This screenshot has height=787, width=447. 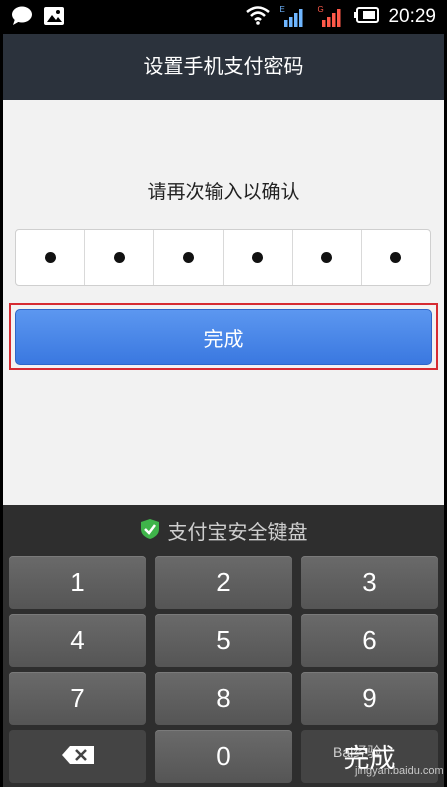 I want to click on key-9: 9, so click(x=369, y=698).